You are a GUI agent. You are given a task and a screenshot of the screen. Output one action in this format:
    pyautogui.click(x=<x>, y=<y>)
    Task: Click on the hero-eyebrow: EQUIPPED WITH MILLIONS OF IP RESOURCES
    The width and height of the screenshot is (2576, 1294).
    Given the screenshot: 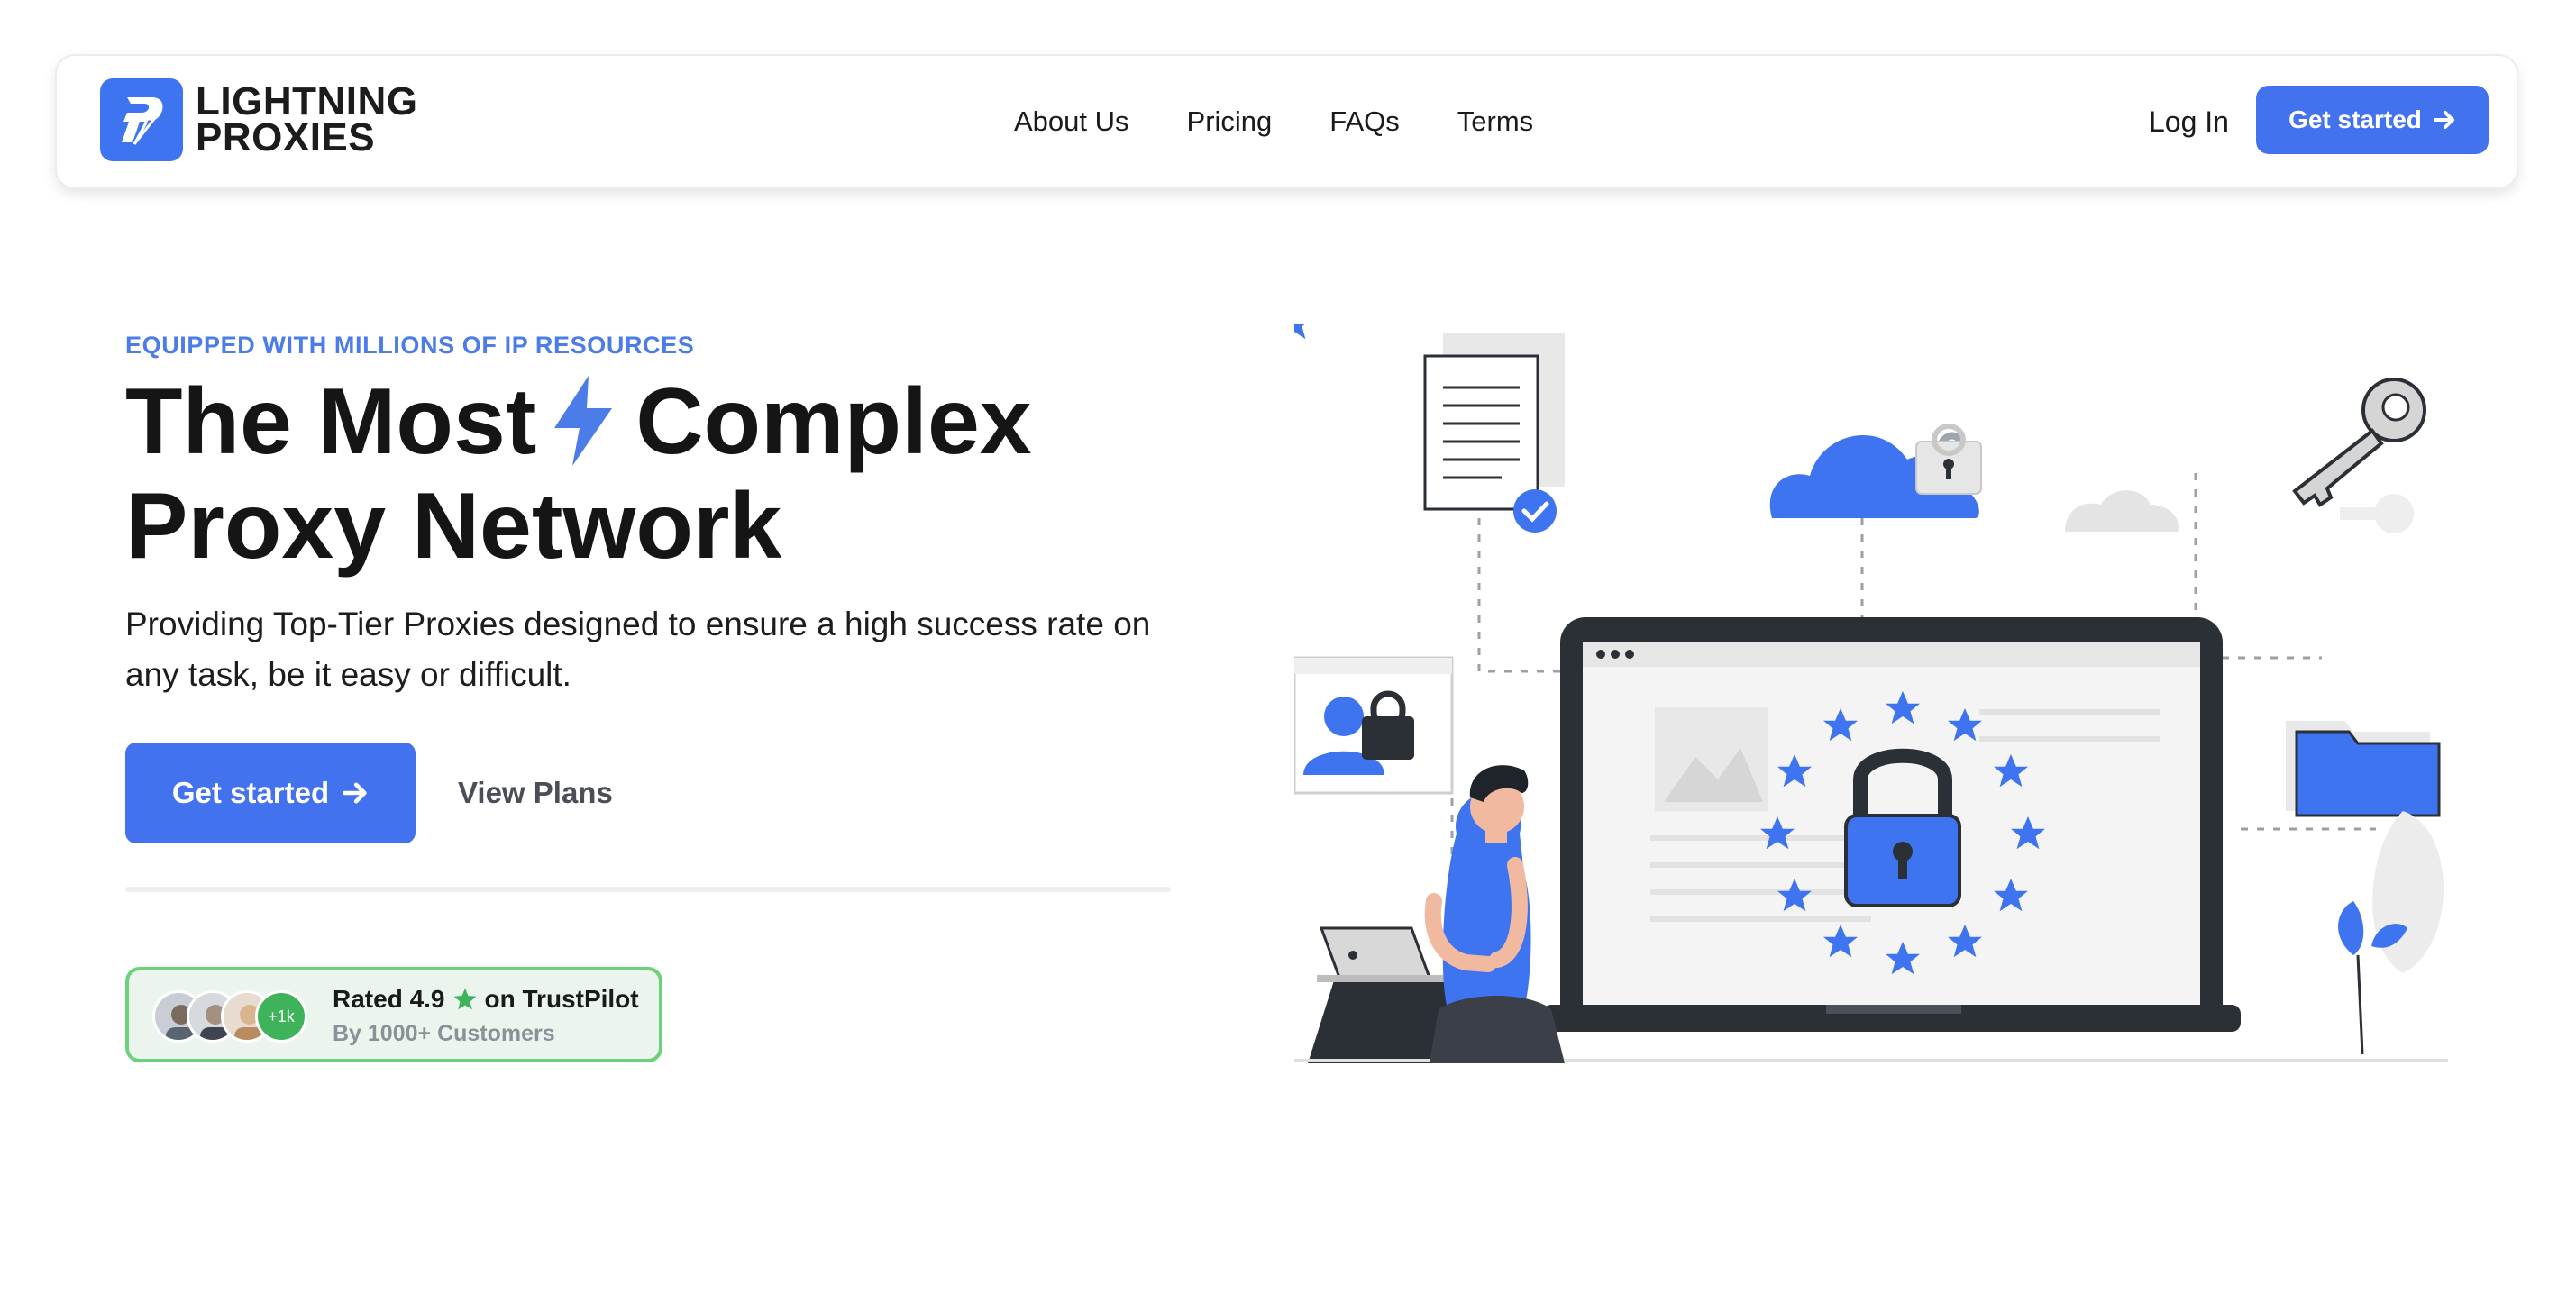 What is the action you would take?
    pyautogui.click(x=410, y=345)
    